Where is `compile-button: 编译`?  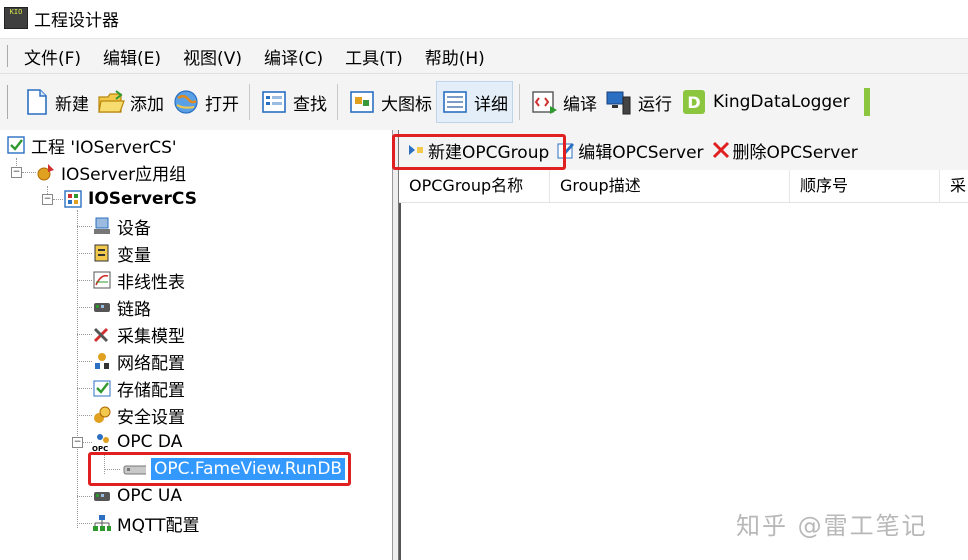
compile-button: 编译 is located at coordinates (563, 102).